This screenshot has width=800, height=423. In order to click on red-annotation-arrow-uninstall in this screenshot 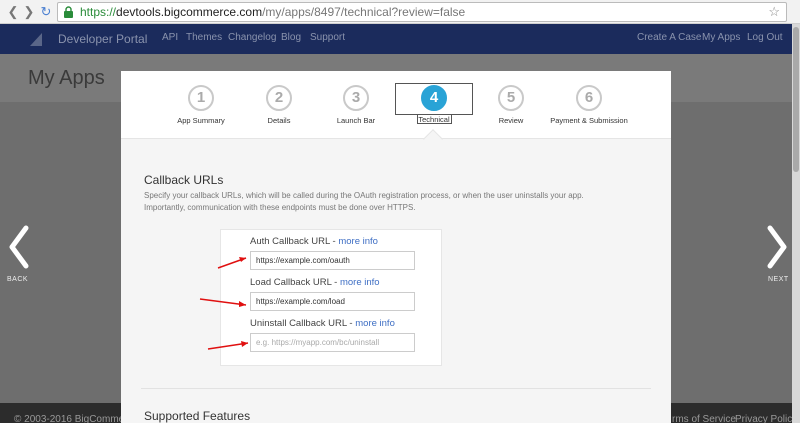, I will do `click(228, 345)`.